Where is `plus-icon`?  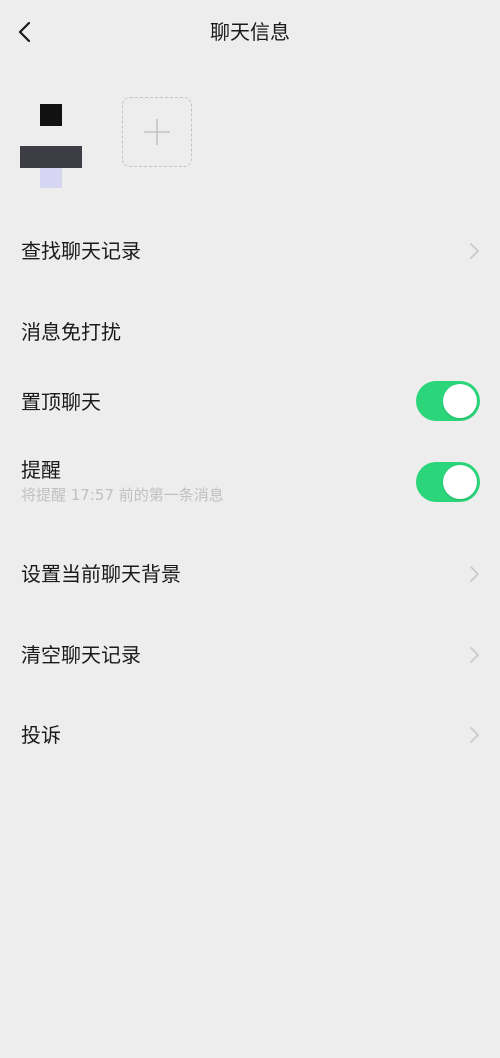 plus-icon is located at coordinates (157, 132).